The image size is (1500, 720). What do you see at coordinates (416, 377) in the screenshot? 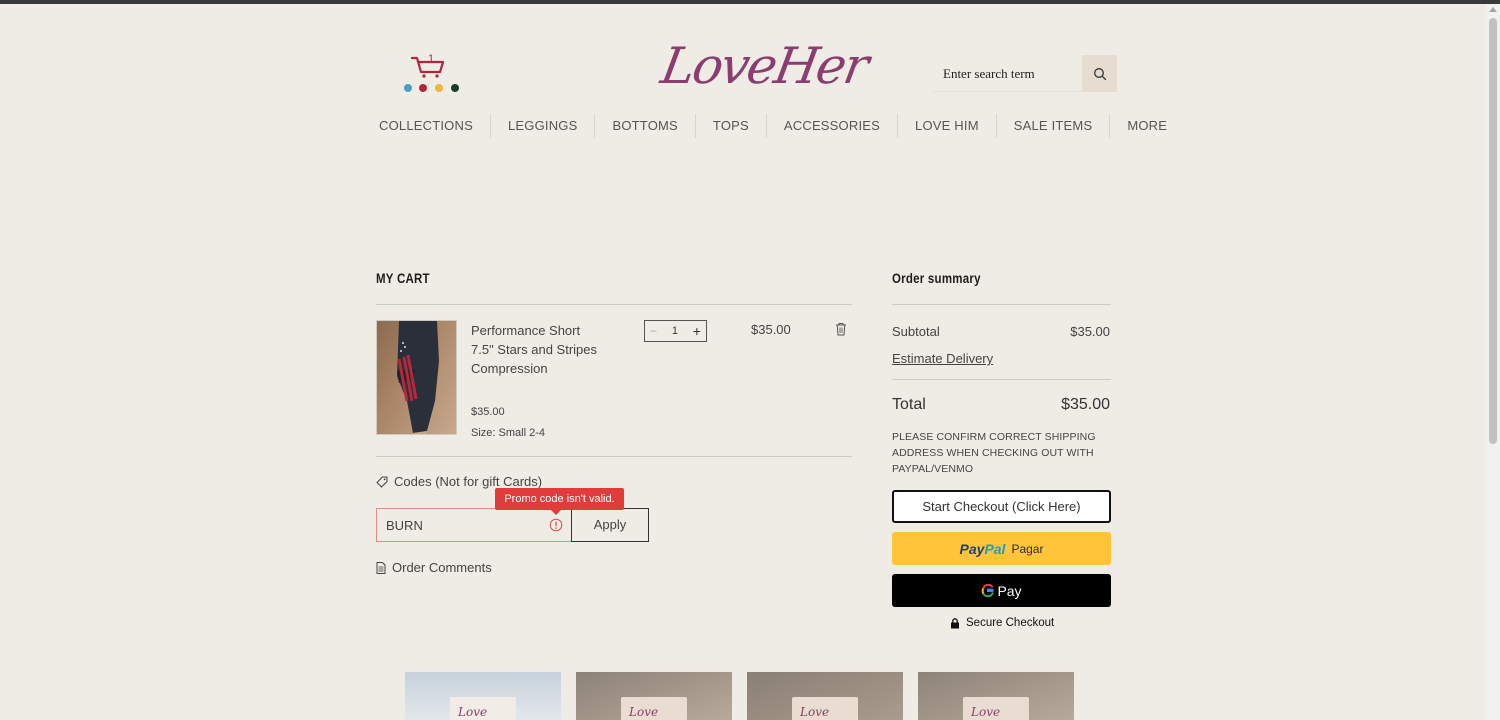
I see `product-image` at bounding box center [416, 377].